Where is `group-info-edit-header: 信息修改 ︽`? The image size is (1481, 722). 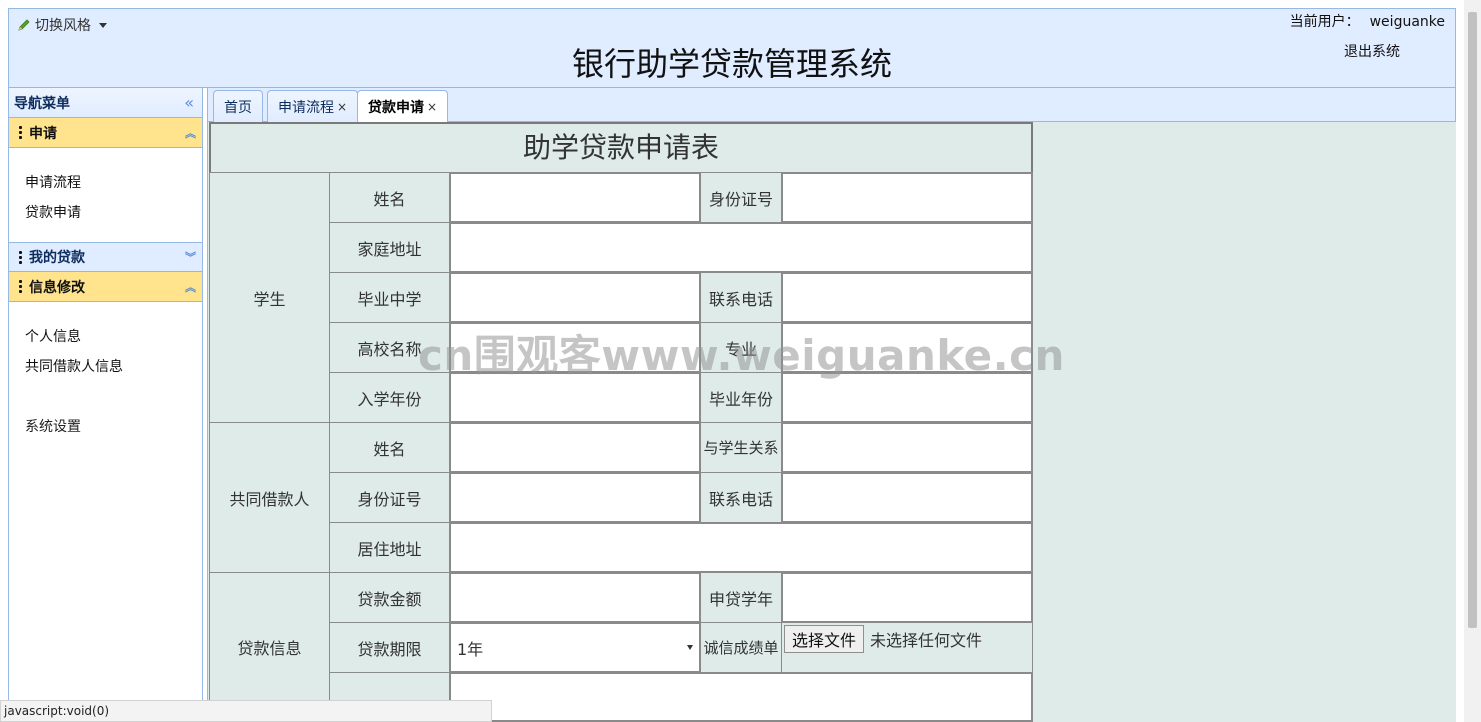 group-info-edit-header: 信息修改 ︽ is located at coordinates (105, 287).